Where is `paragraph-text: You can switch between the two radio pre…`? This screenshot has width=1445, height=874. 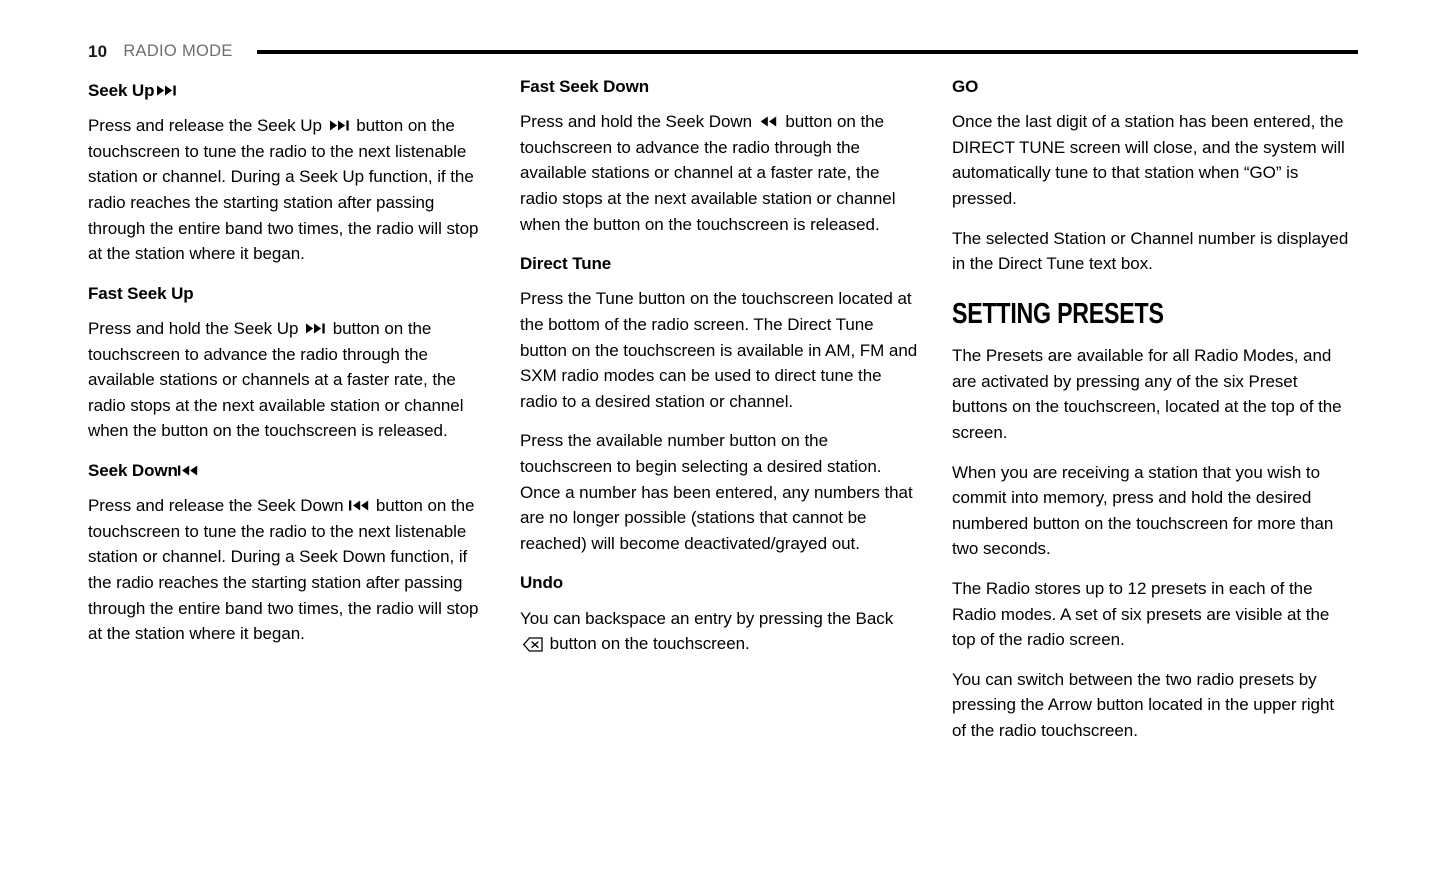 paragraph-text: You can switch between the two radio pre… is located at coordinates (1143, 704).